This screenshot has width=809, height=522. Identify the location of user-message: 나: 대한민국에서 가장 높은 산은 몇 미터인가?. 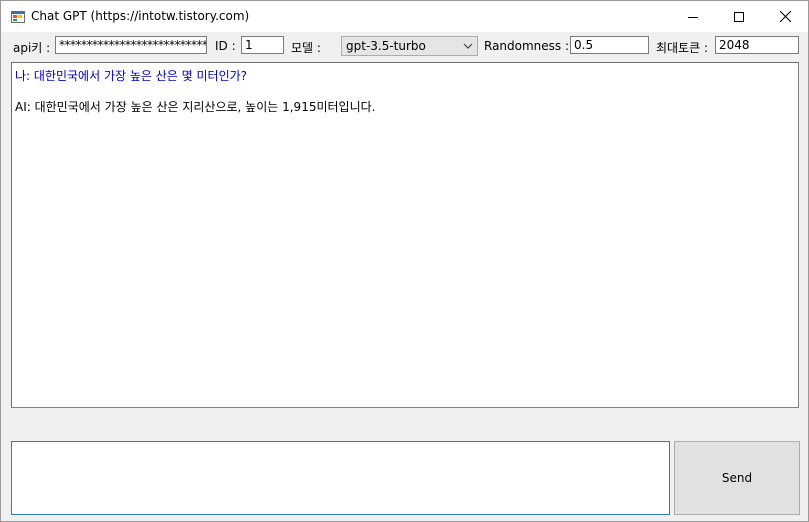
(131, 76).